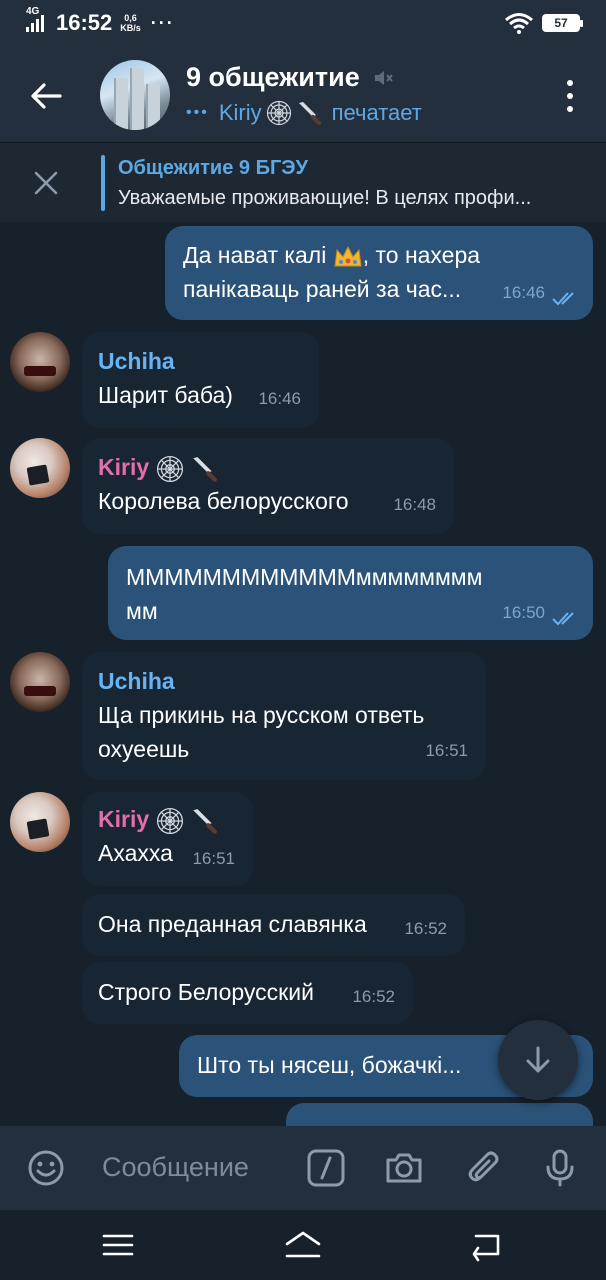 This screenshot has height=1280, width=606. I want to click on message-text-line: охуеешь, so click(144, 749).